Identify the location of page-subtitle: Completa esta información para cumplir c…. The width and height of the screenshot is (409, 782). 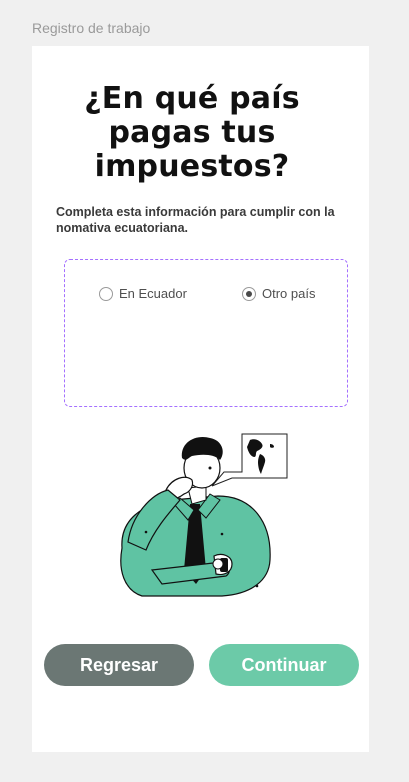
(195, 220).